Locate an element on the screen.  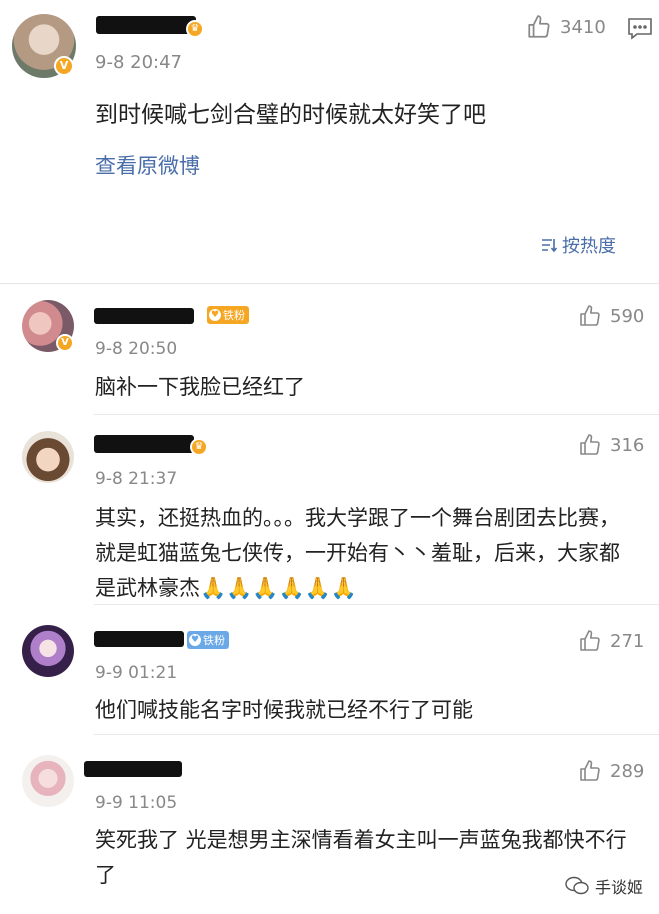
post-time: 9-8 20:47 is located at coordinates (138, 62).